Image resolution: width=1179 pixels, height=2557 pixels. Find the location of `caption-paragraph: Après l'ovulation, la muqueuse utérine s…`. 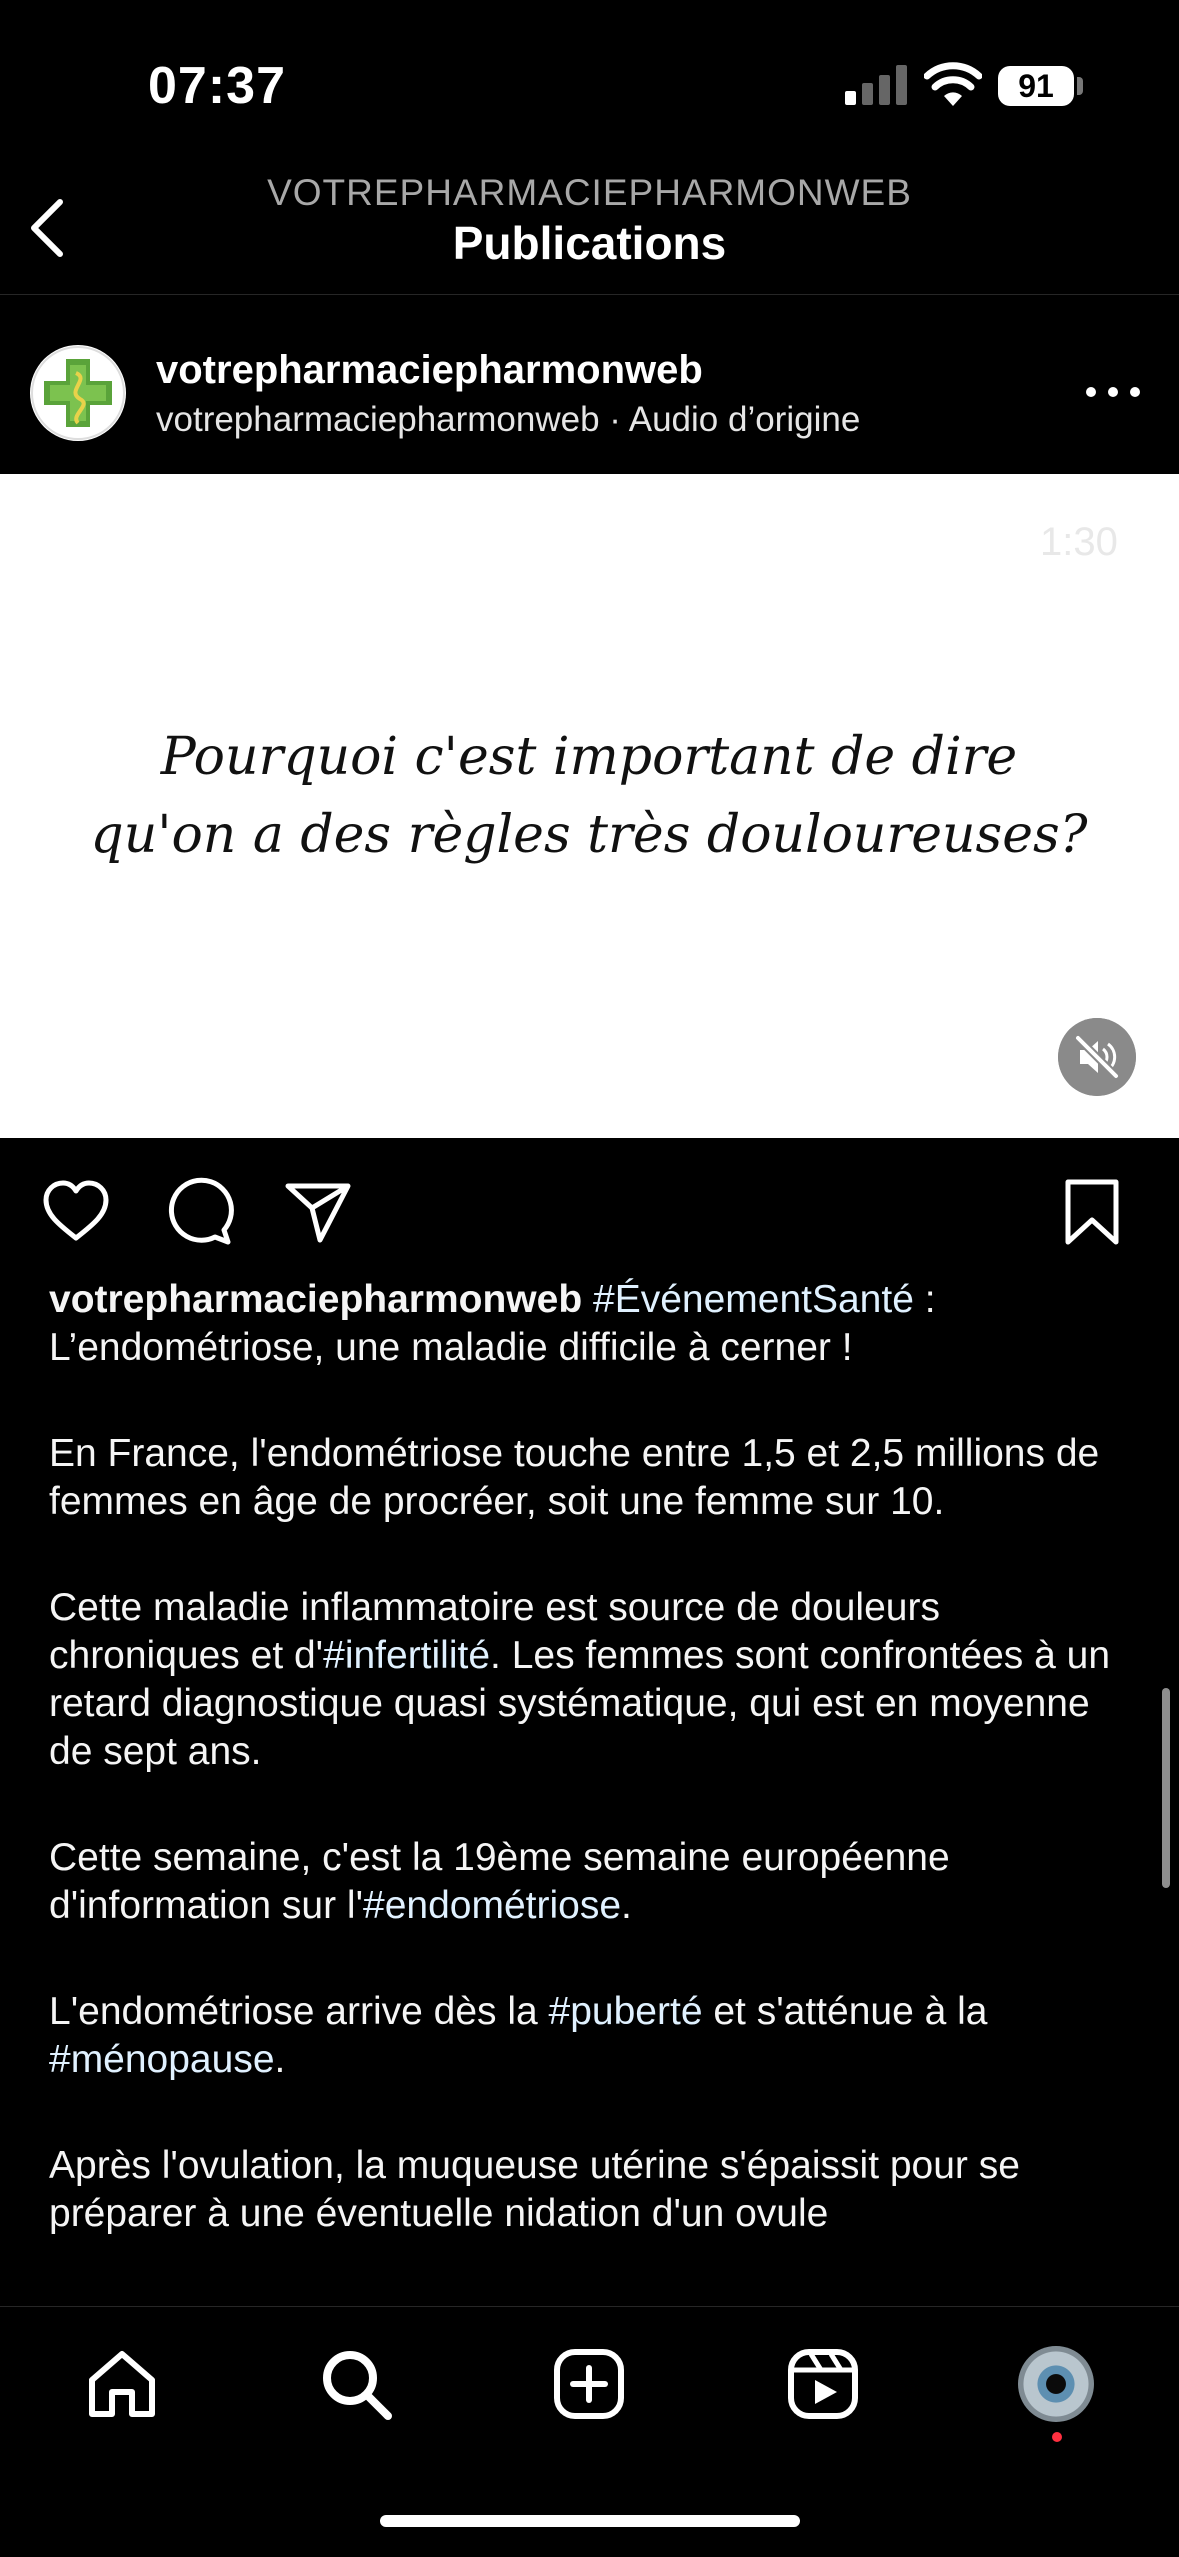

caption-paragraph: Après l'ovulation, la muqueuse utérine s… is located at coordinates (534, 2189).